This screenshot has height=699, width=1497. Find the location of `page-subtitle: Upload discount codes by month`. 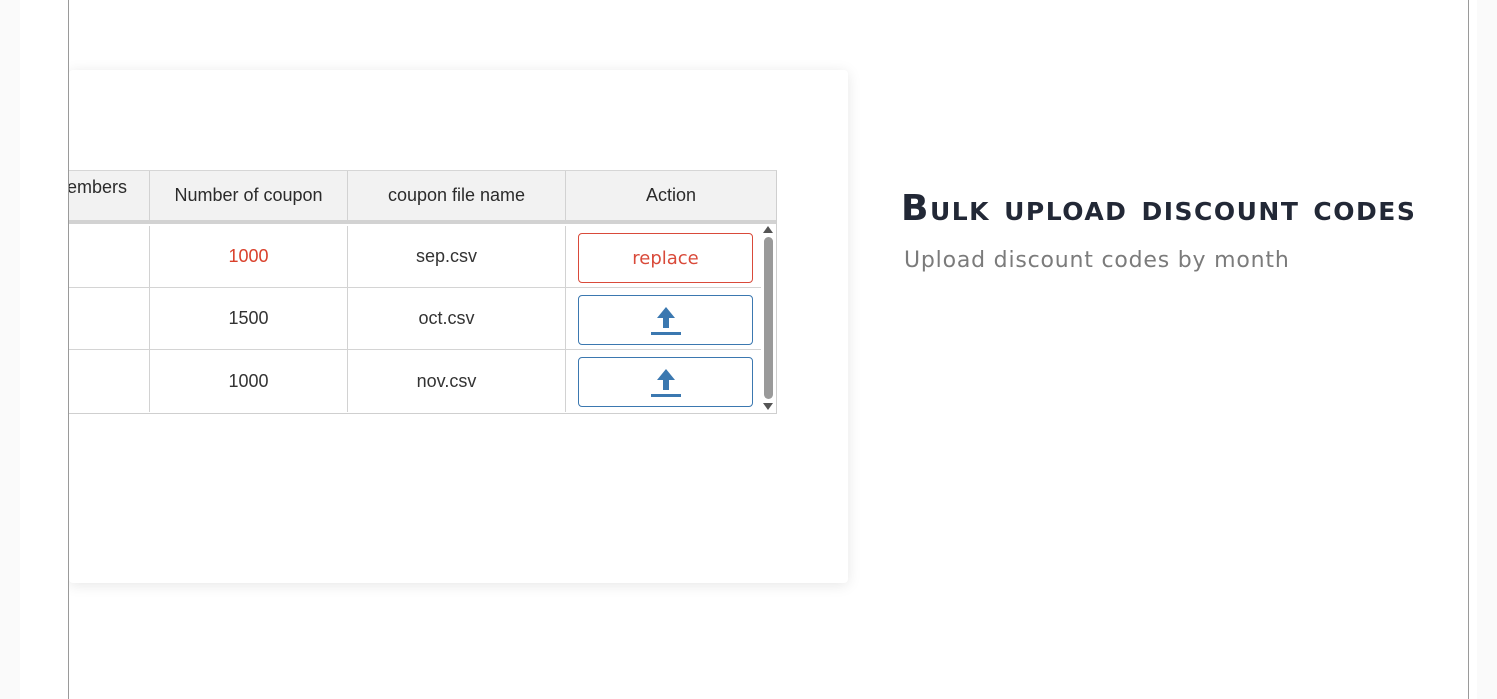

page-subtitle: Upload discount codes by month is located at coordinates (1097, 260).